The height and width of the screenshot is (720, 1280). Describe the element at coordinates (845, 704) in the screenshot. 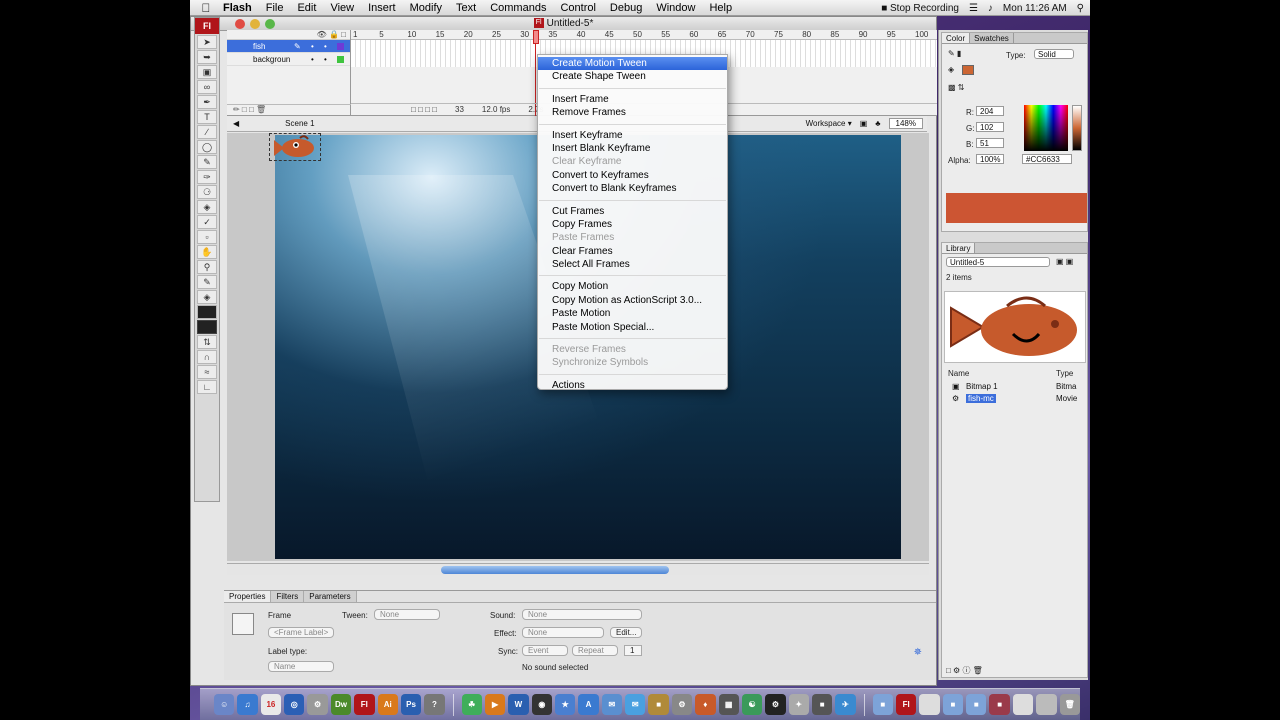

I see `dock-app-icon: ✈` at that location.